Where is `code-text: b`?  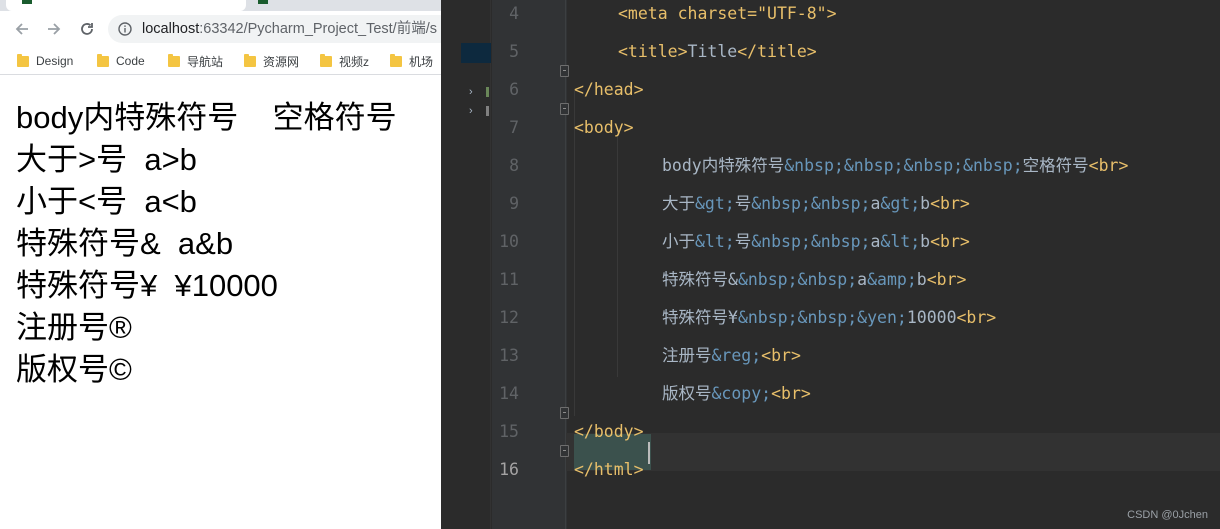
code-text: b is located at coordinates (925, 203).